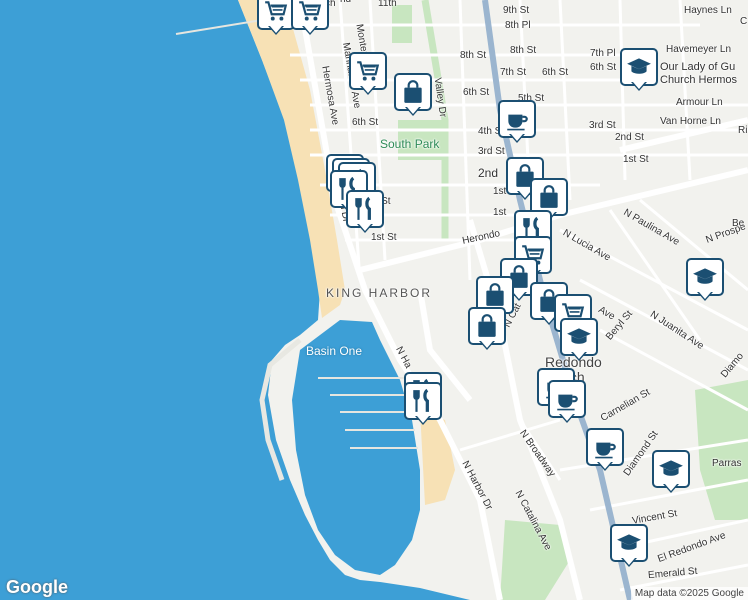  What do you see at coordinates (602, 125) in the screenshot?
I see `label-3rd-st-b: 3rd St` at bounding box center [602, 125].